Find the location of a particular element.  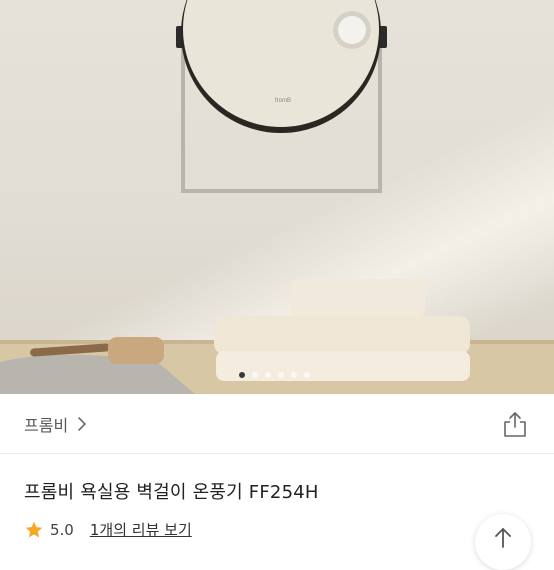

product-title: 프롬비 욕실용 벽걸이 온풍기 FF254H is located at coordinates (171, 492).